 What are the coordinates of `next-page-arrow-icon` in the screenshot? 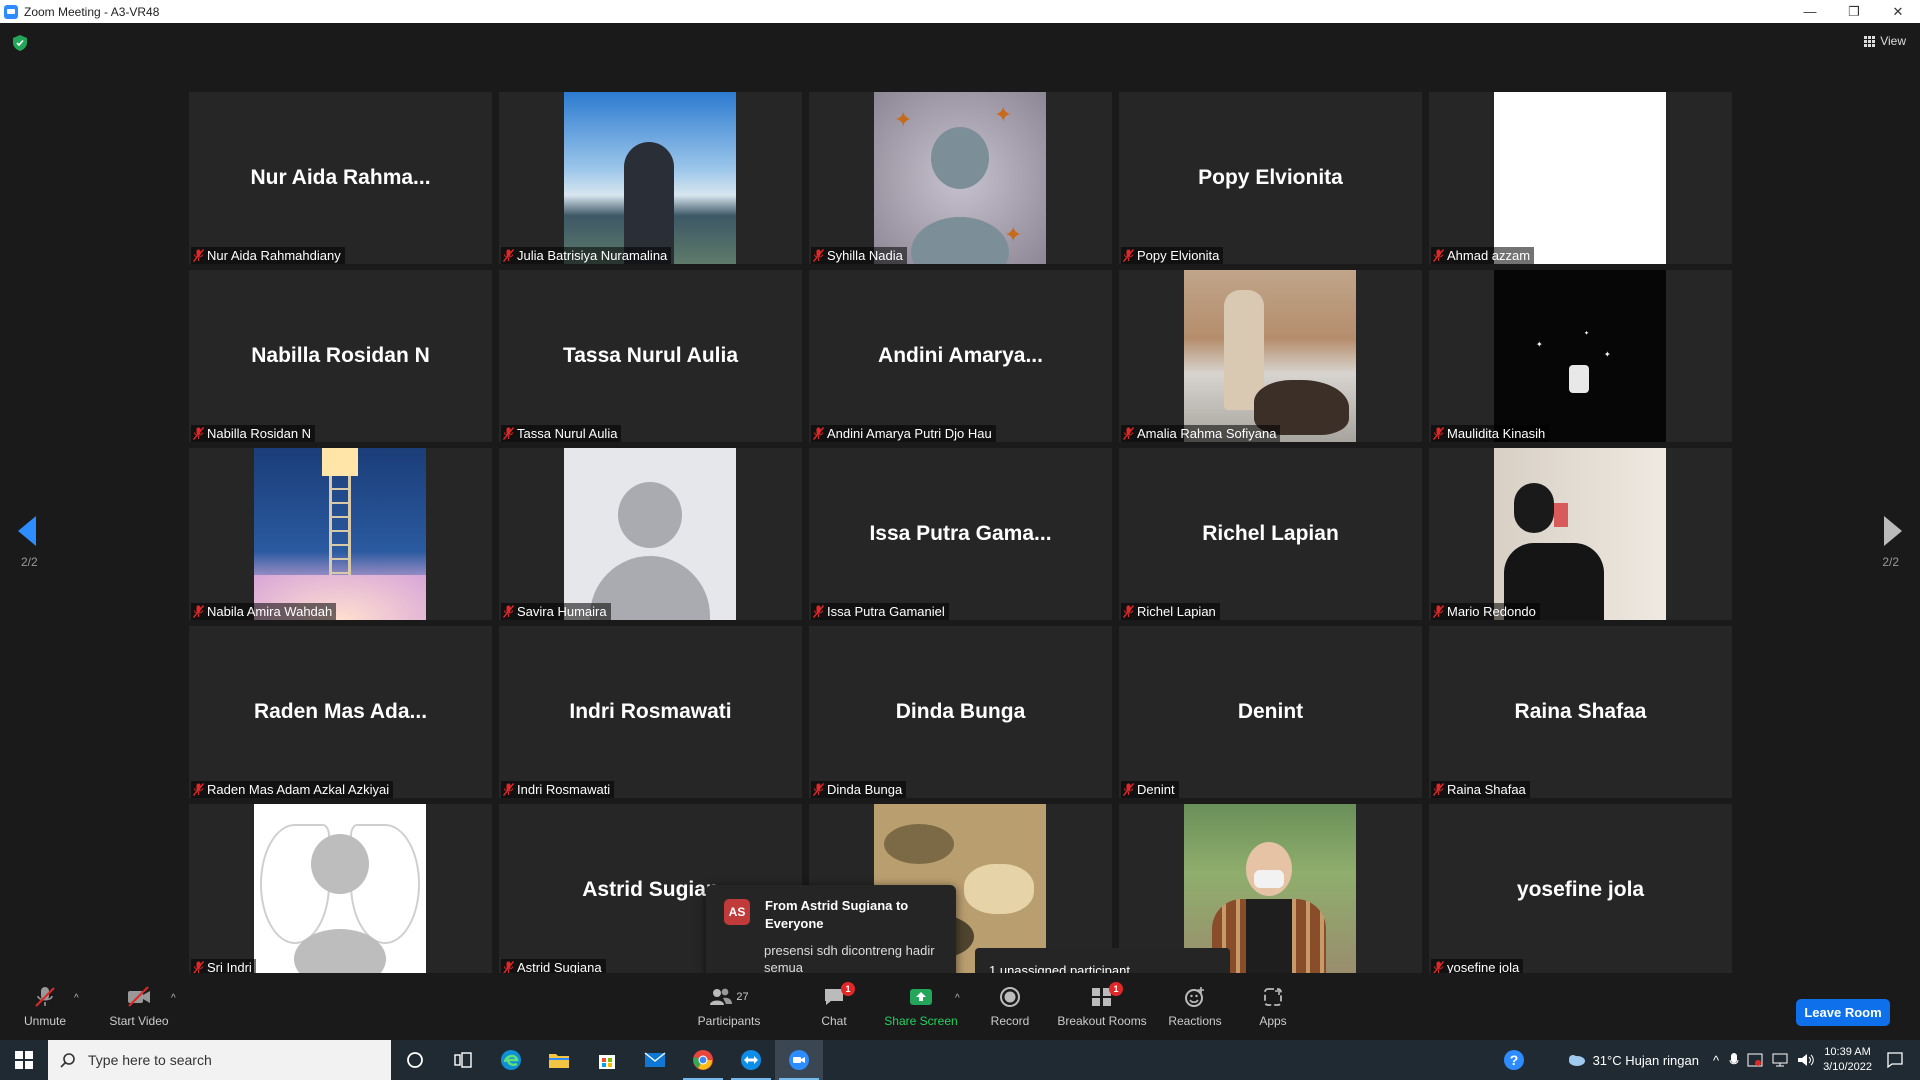 It's located at (1893, 531).